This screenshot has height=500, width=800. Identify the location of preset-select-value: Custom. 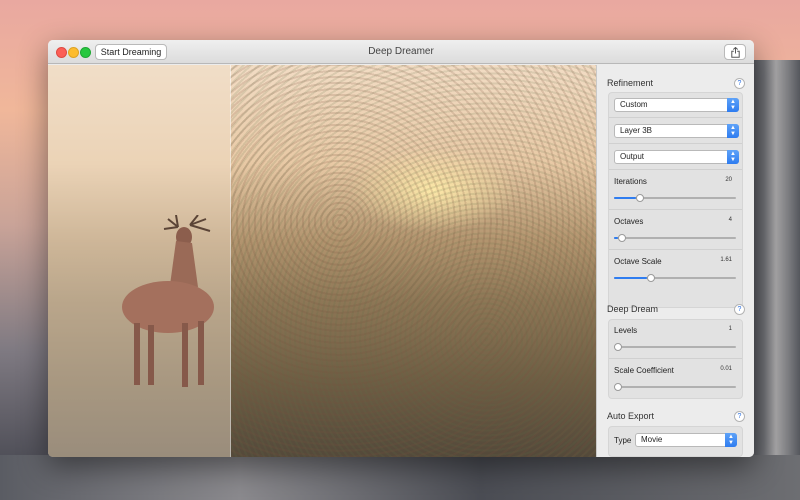
(634, 104).